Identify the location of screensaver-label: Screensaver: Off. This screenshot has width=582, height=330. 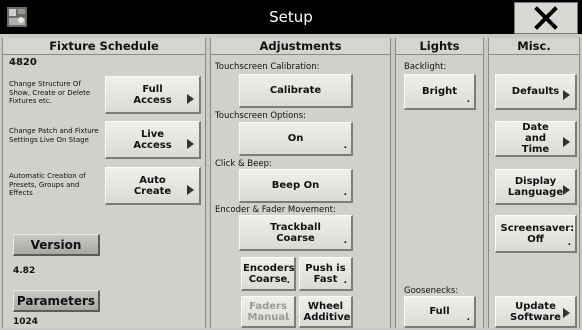
(537, 233).